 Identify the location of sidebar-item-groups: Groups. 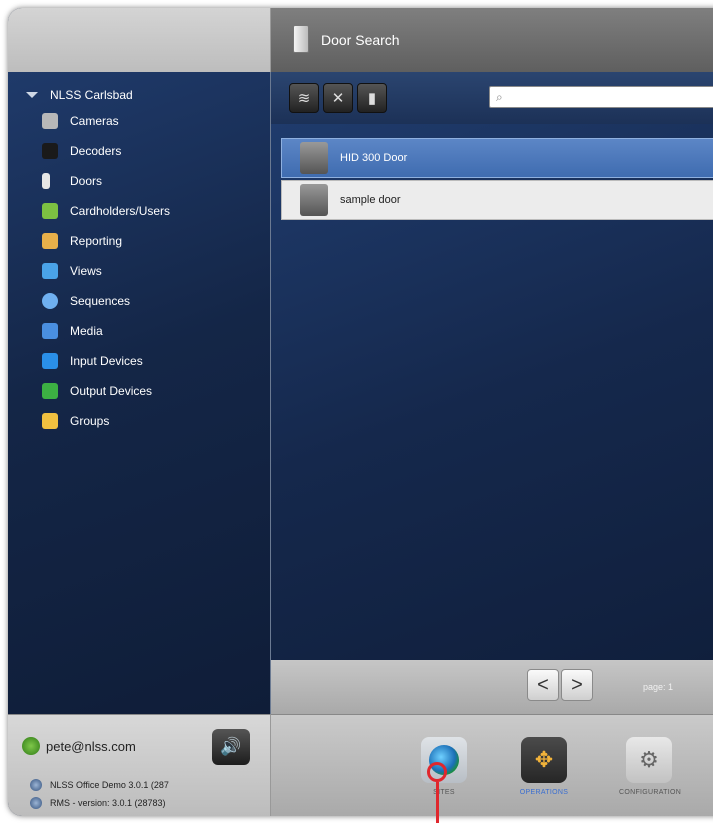
(75, 421).